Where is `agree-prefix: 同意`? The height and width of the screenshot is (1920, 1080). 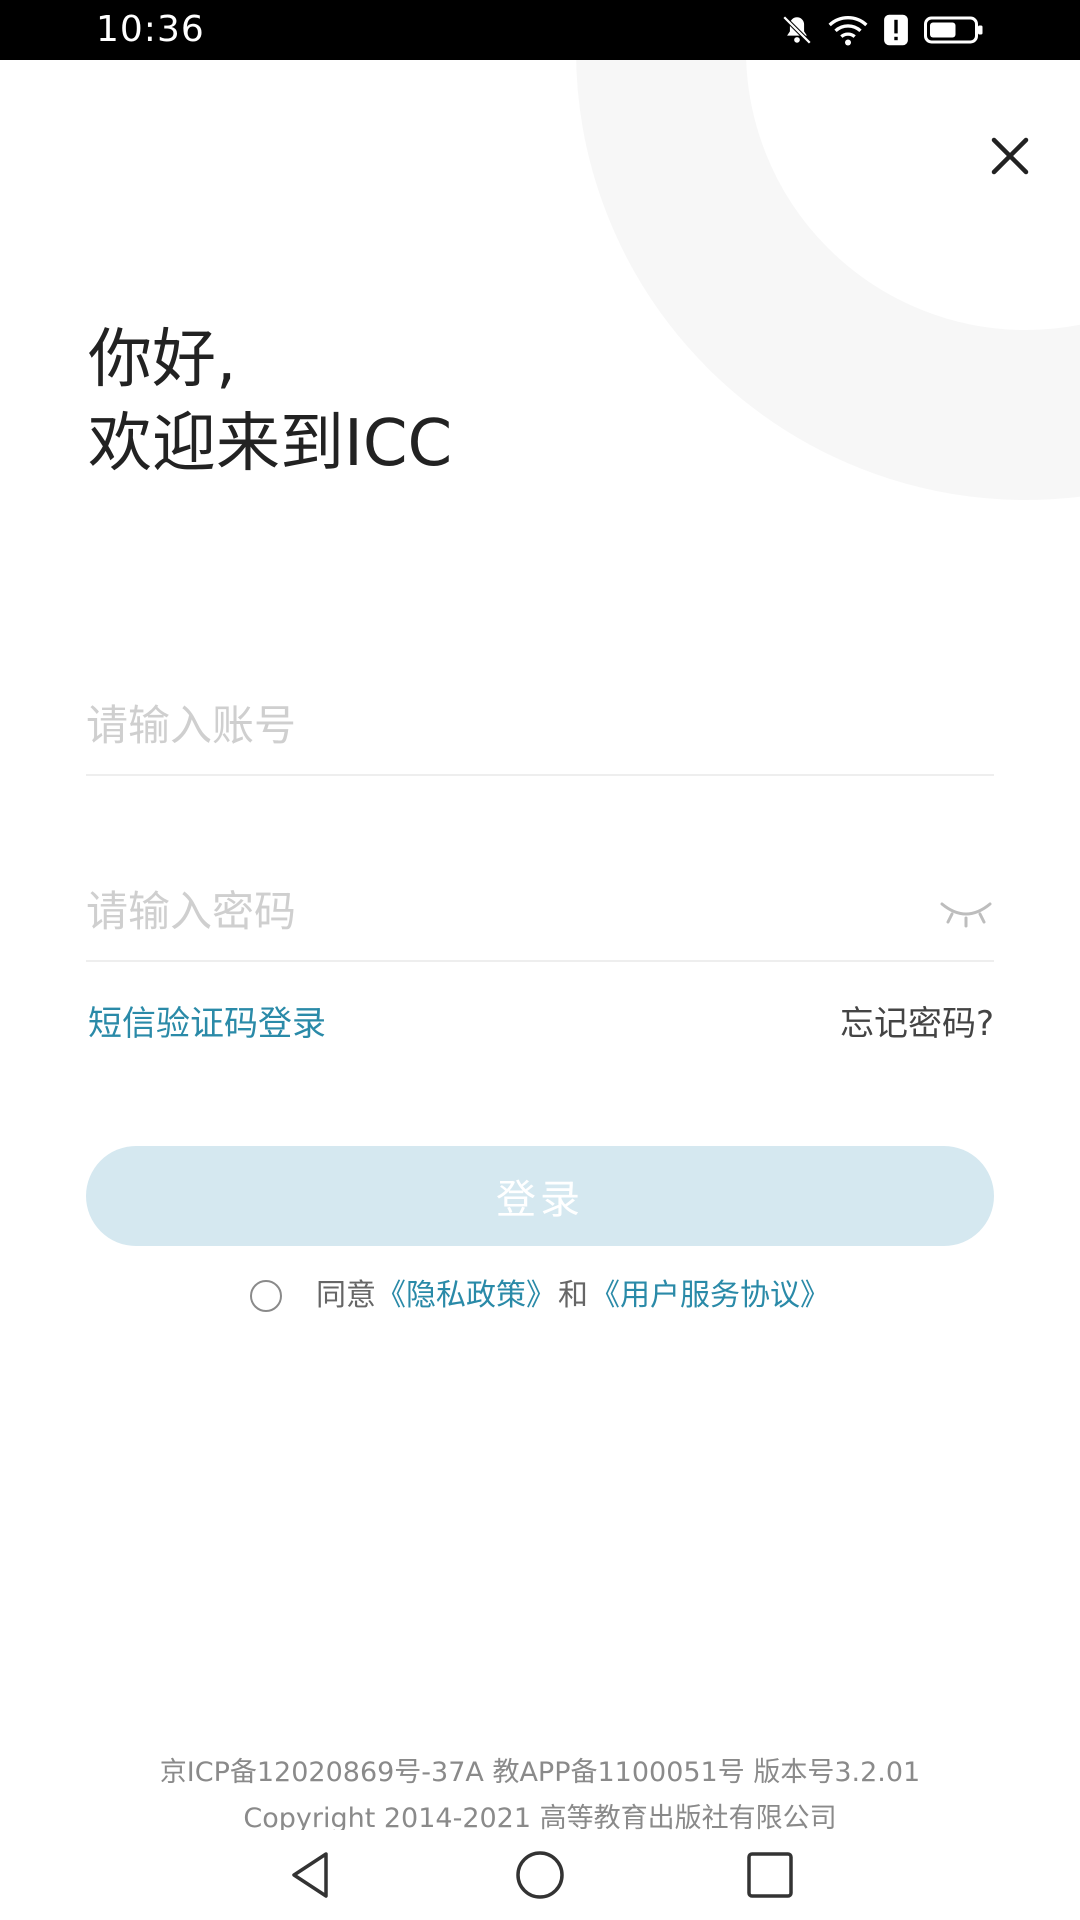 agree-prefix: 同意 is located at coordinates (346, 1295).